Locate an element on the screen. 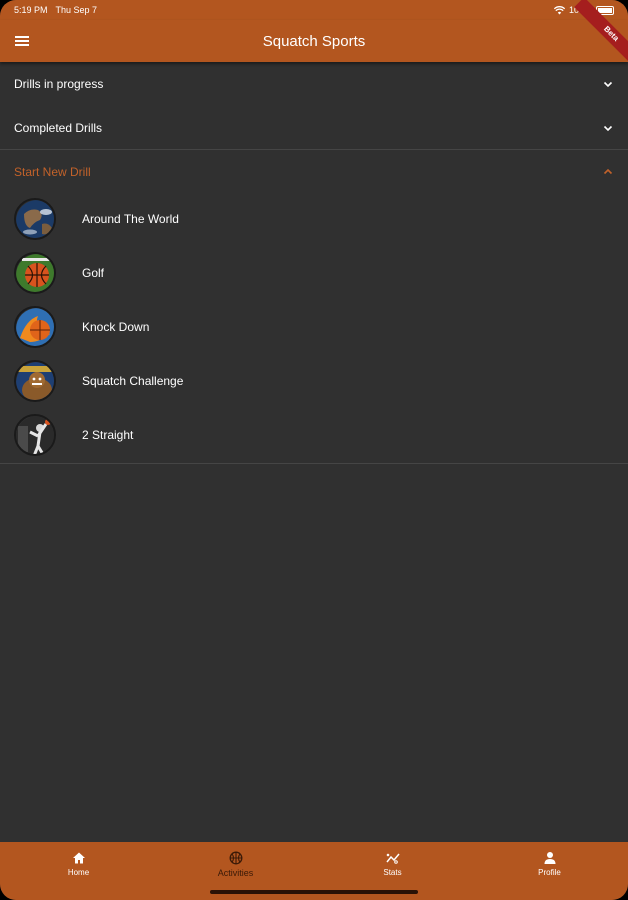  stats-icon is located at coordinates (392, 858).